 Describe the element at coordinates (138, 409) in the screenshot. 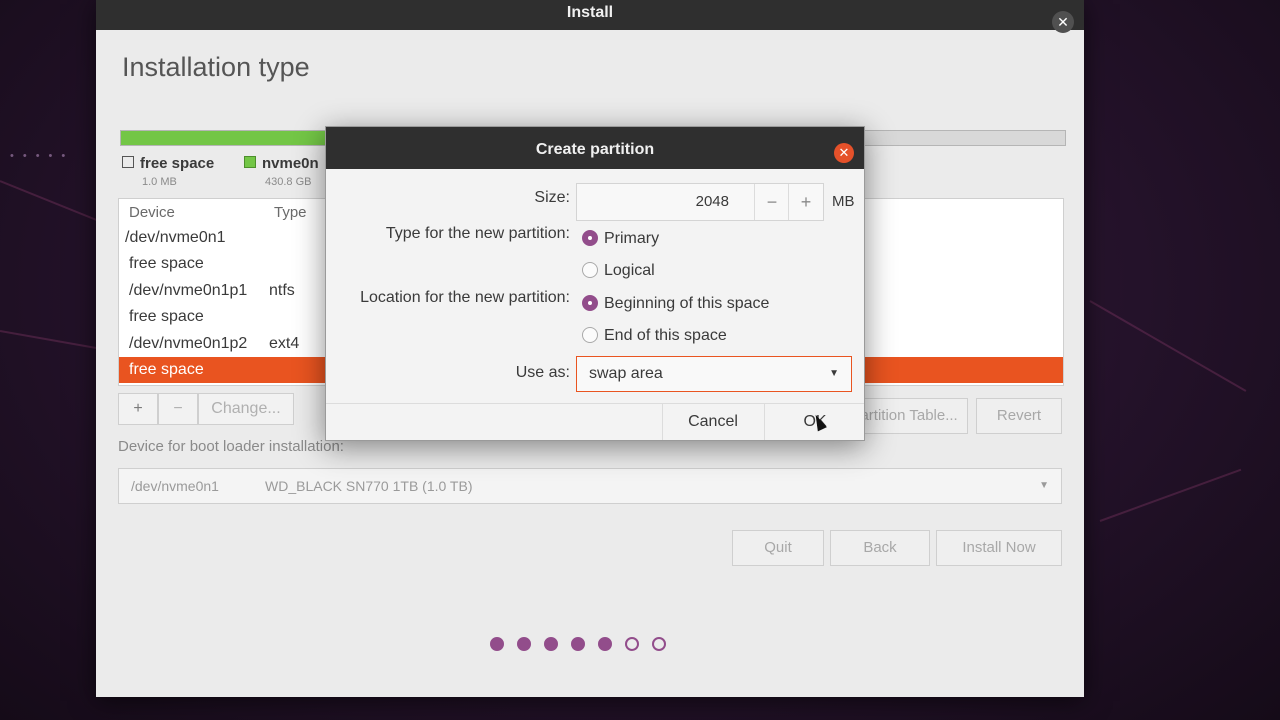

I see `add-partition-button: +` at that location.